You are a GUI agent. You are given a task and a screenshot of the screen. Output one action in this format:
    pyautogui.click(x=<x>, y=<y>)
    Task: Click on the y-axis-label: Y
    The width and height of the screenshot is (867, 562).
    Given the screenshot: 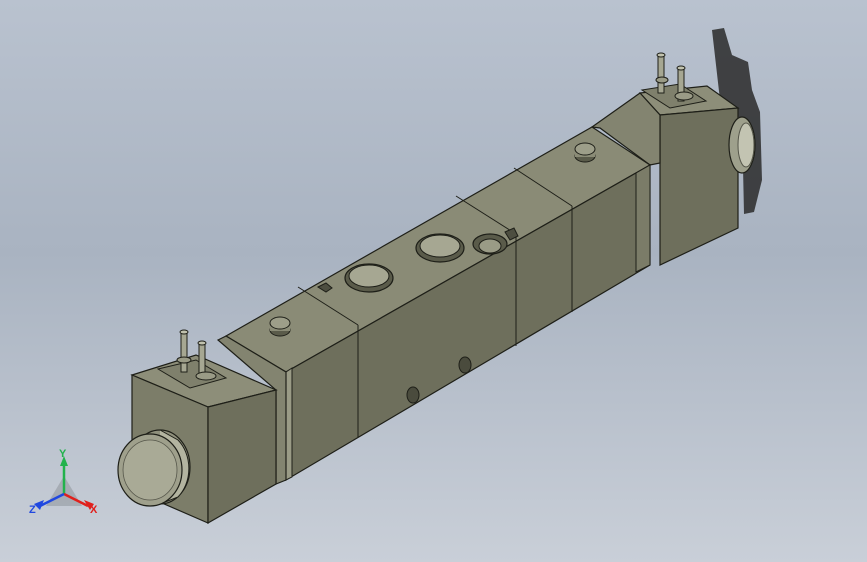 What is the action you would take?
    pyautogui.click(x=63, y=454)
    